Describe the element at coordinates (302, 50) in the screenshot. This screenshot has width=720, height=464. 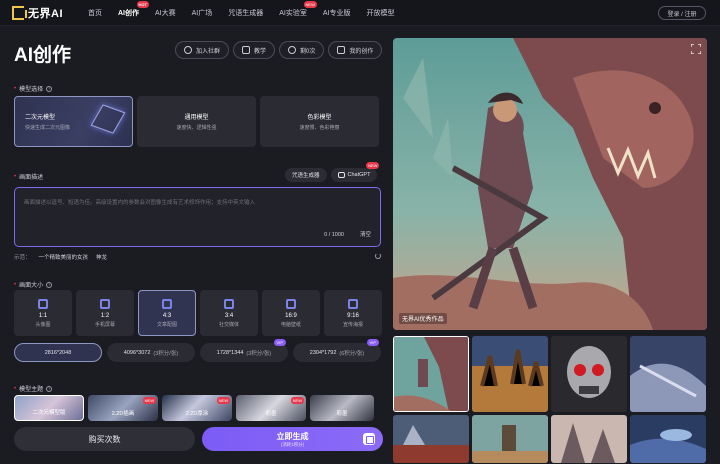
I see `remaining-count-button: 剩0次` at that location.